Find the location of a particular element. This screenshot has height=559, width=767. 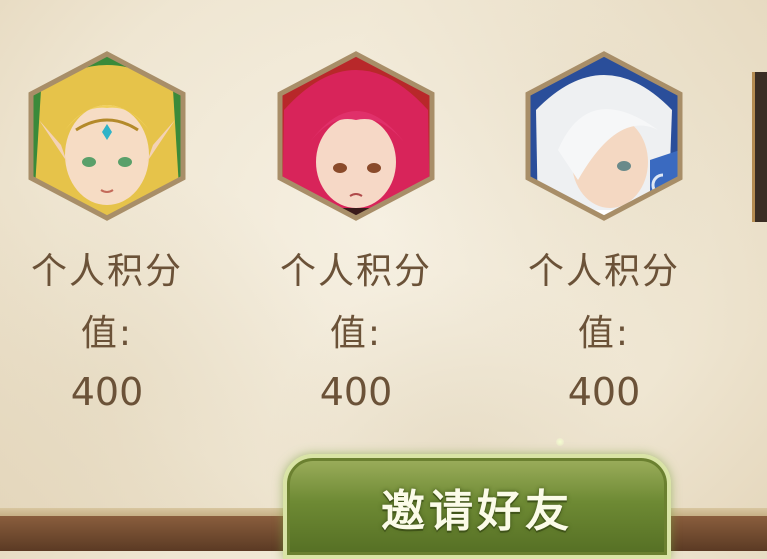

sparkle-icon is located at coordinates (560, 442).